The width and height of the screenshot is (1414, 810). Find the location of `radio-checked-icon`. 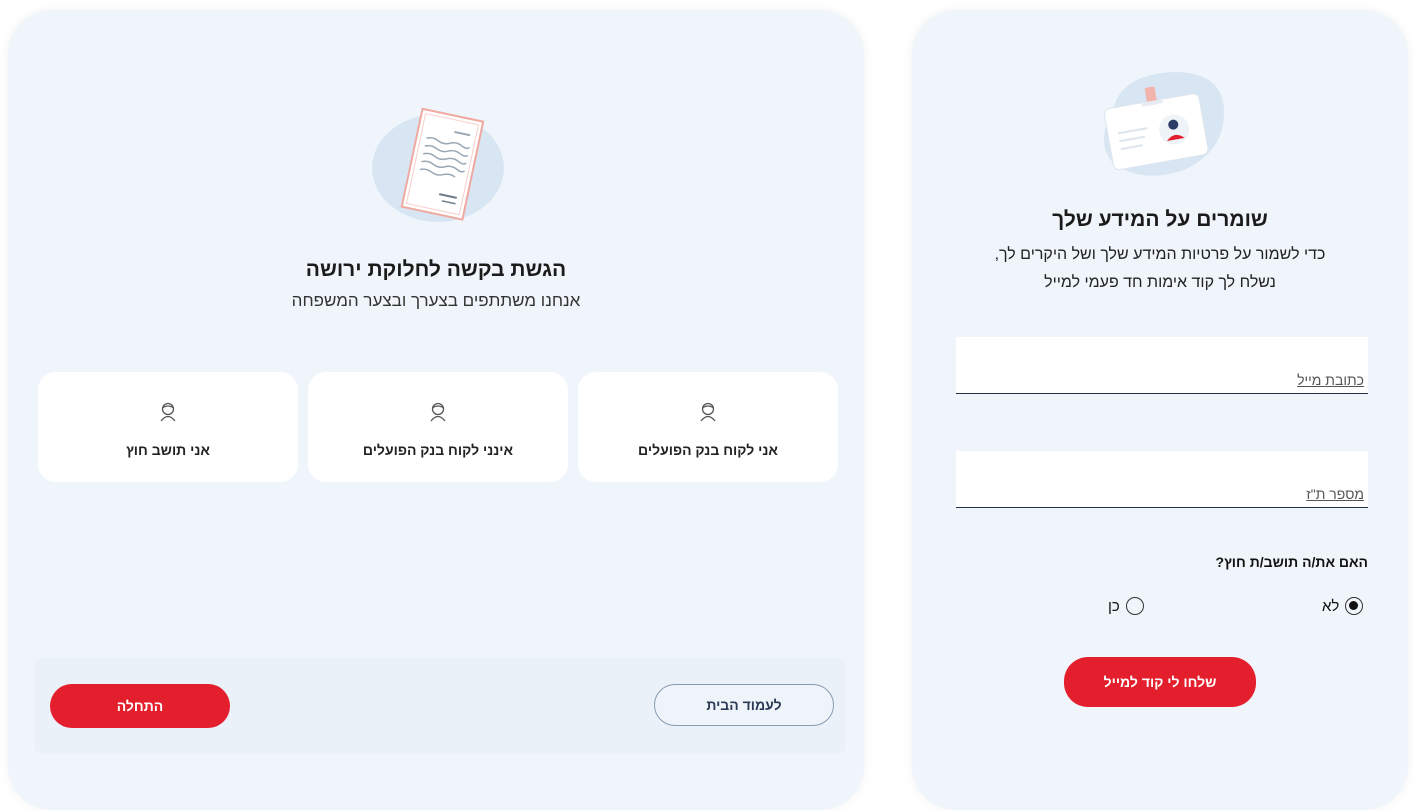

radio-checked-icon is located at coordinates (1354, 606).